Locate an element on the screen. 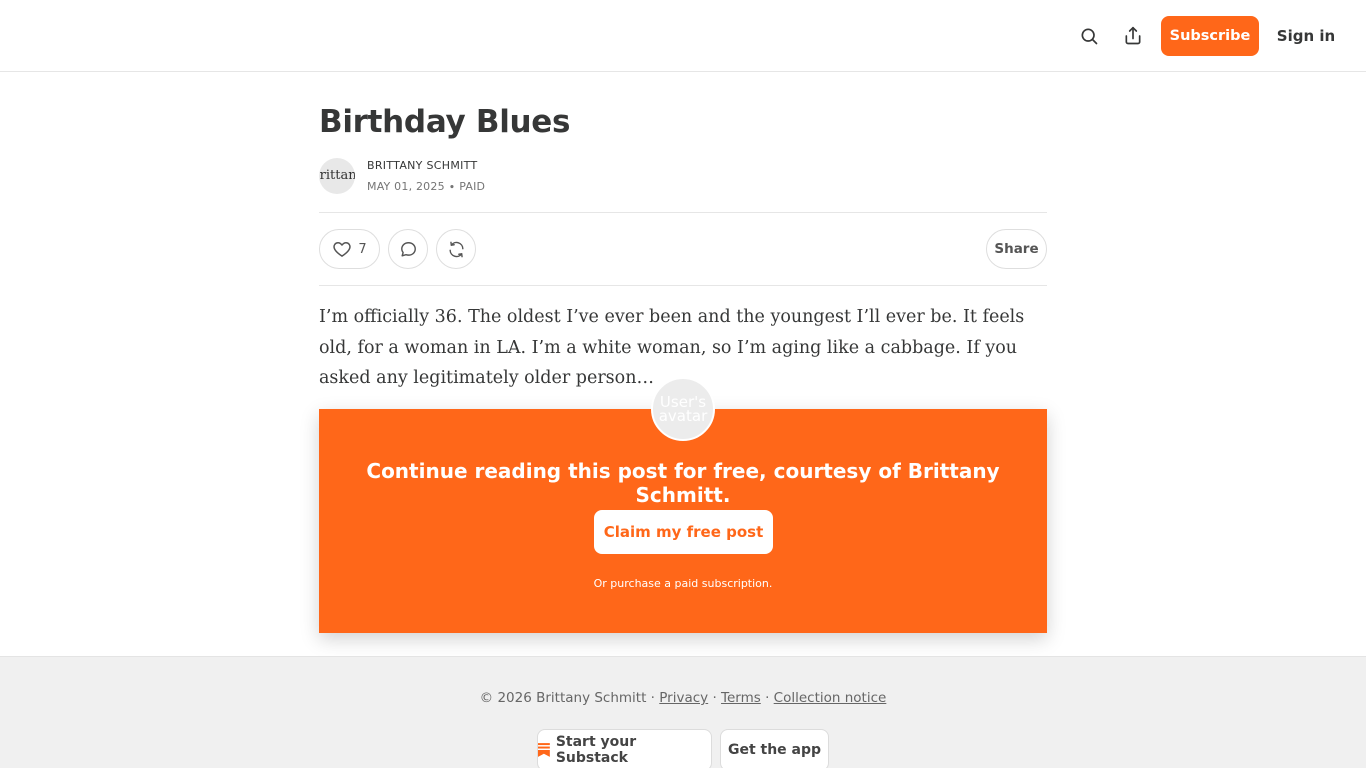 The width and height of the screenshot is (1366, 768). get-the-app-label: Get the app is located at coordinates (774, 750).